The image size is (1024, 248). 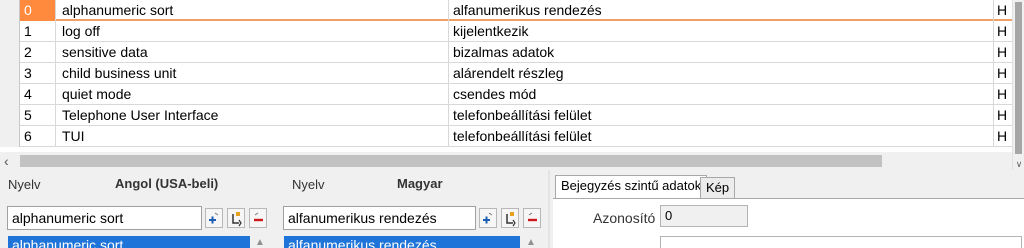 What do you see at coordinates (624, 218) in the screenshot?
I see `id-label: Azonosító` at bounding box center [624, 218].